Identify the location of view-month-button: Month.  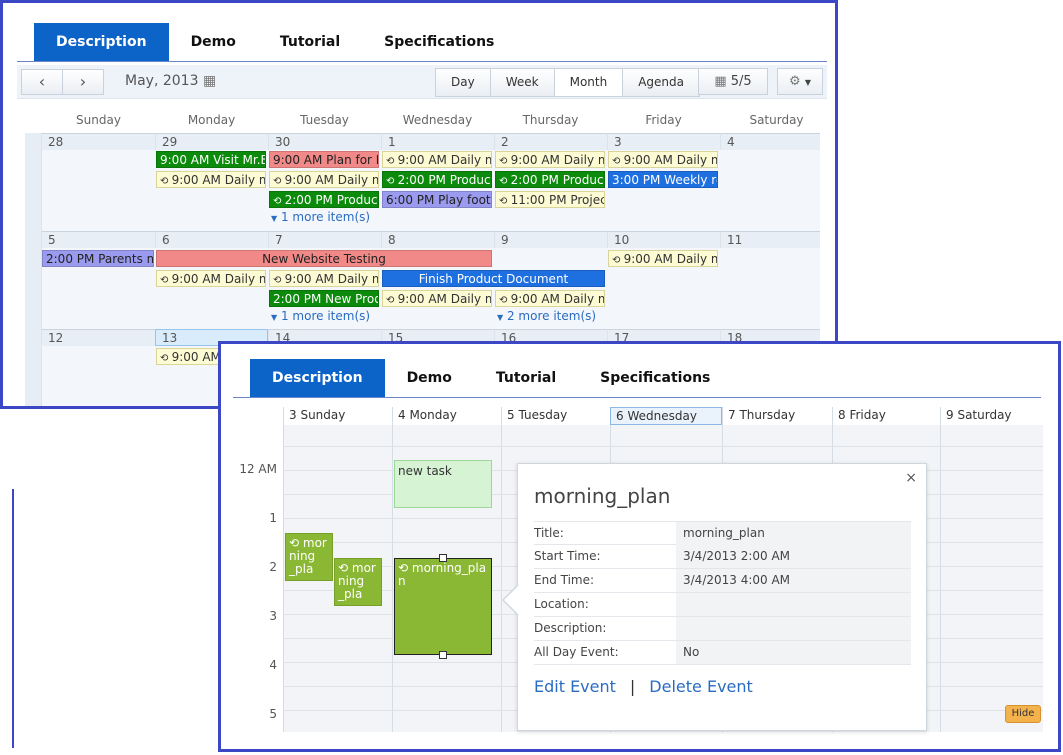
(589, 82).